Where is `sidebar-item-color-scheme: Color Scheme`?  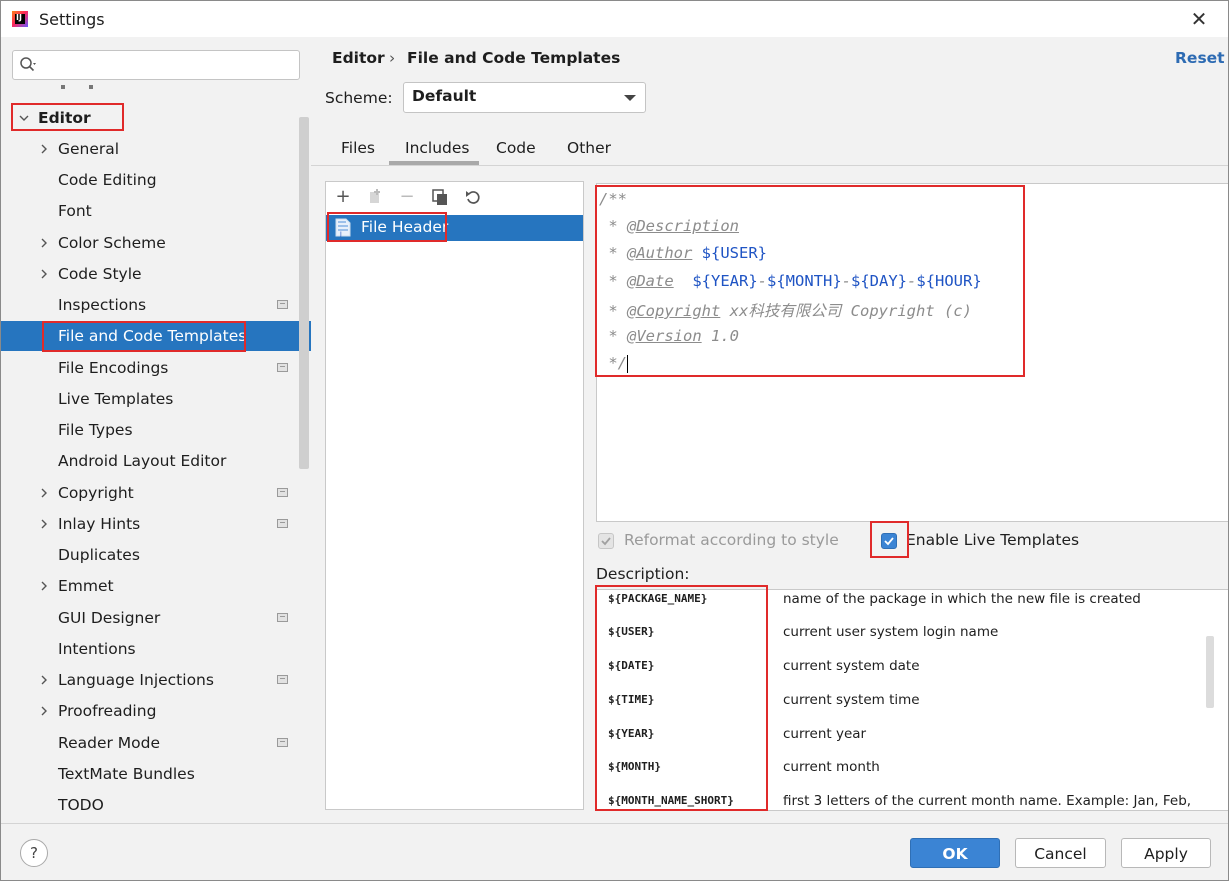 sidebar-item-color-scheme: Color Scheme is located at coordinates (156, 243).